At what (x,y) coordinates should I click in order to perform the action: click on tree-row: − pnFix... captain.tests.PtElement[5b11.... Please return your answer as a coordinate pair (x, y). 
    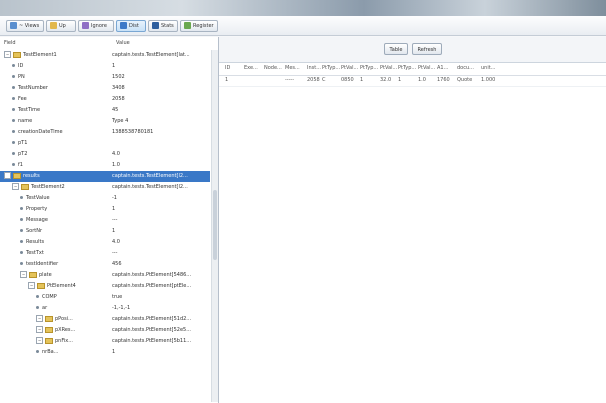
    Looking at the image, I should click on (105, 341).